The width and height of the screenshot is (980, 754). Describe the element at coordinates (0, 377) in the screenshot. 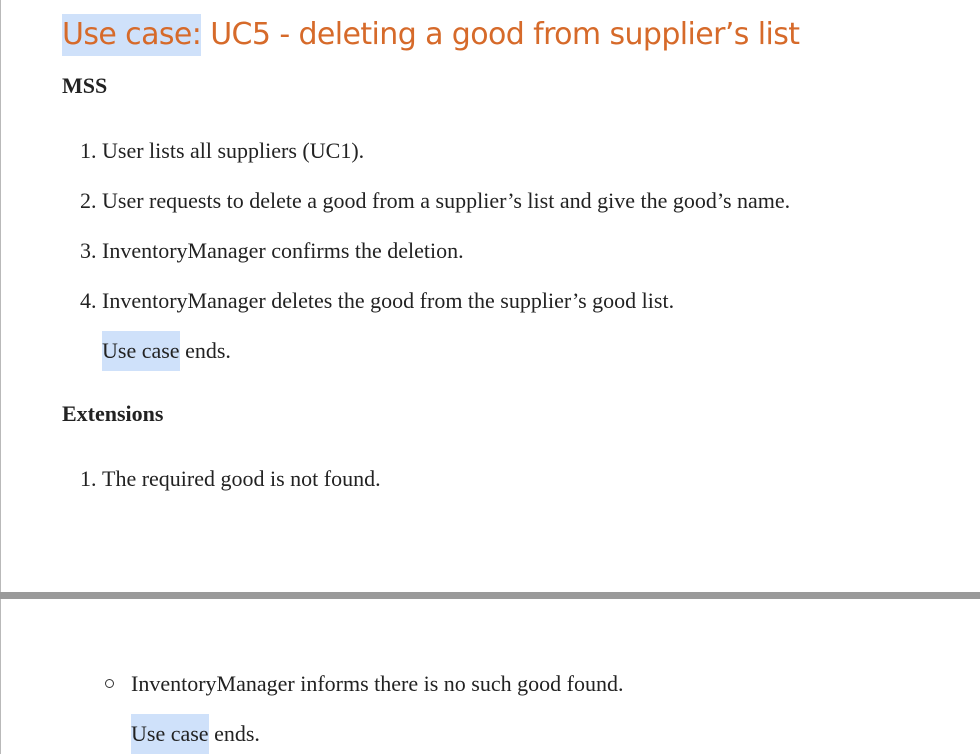

I see `page-left-border` at that location.